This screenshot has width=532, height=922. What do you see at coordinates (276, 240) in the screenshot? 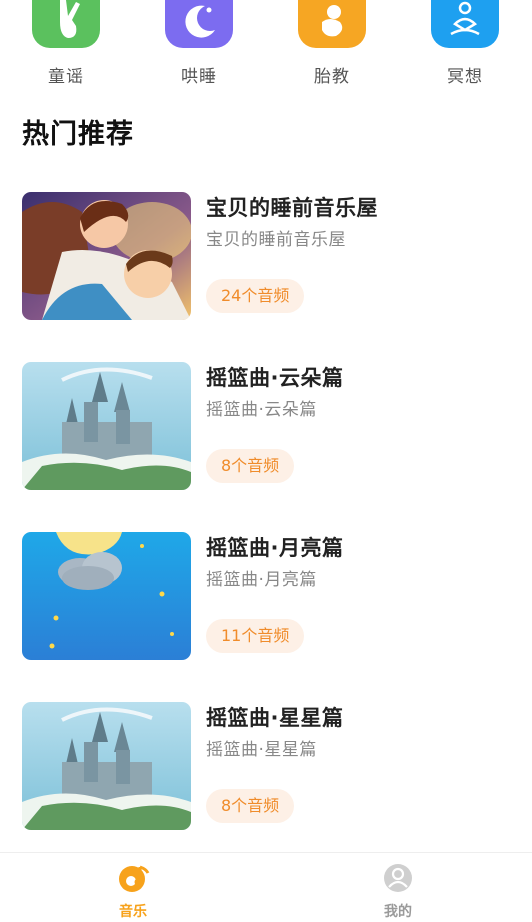
I see `playlist-subtitle: 宝贝的睡前音乐屋` at bounding box center [276, 240].